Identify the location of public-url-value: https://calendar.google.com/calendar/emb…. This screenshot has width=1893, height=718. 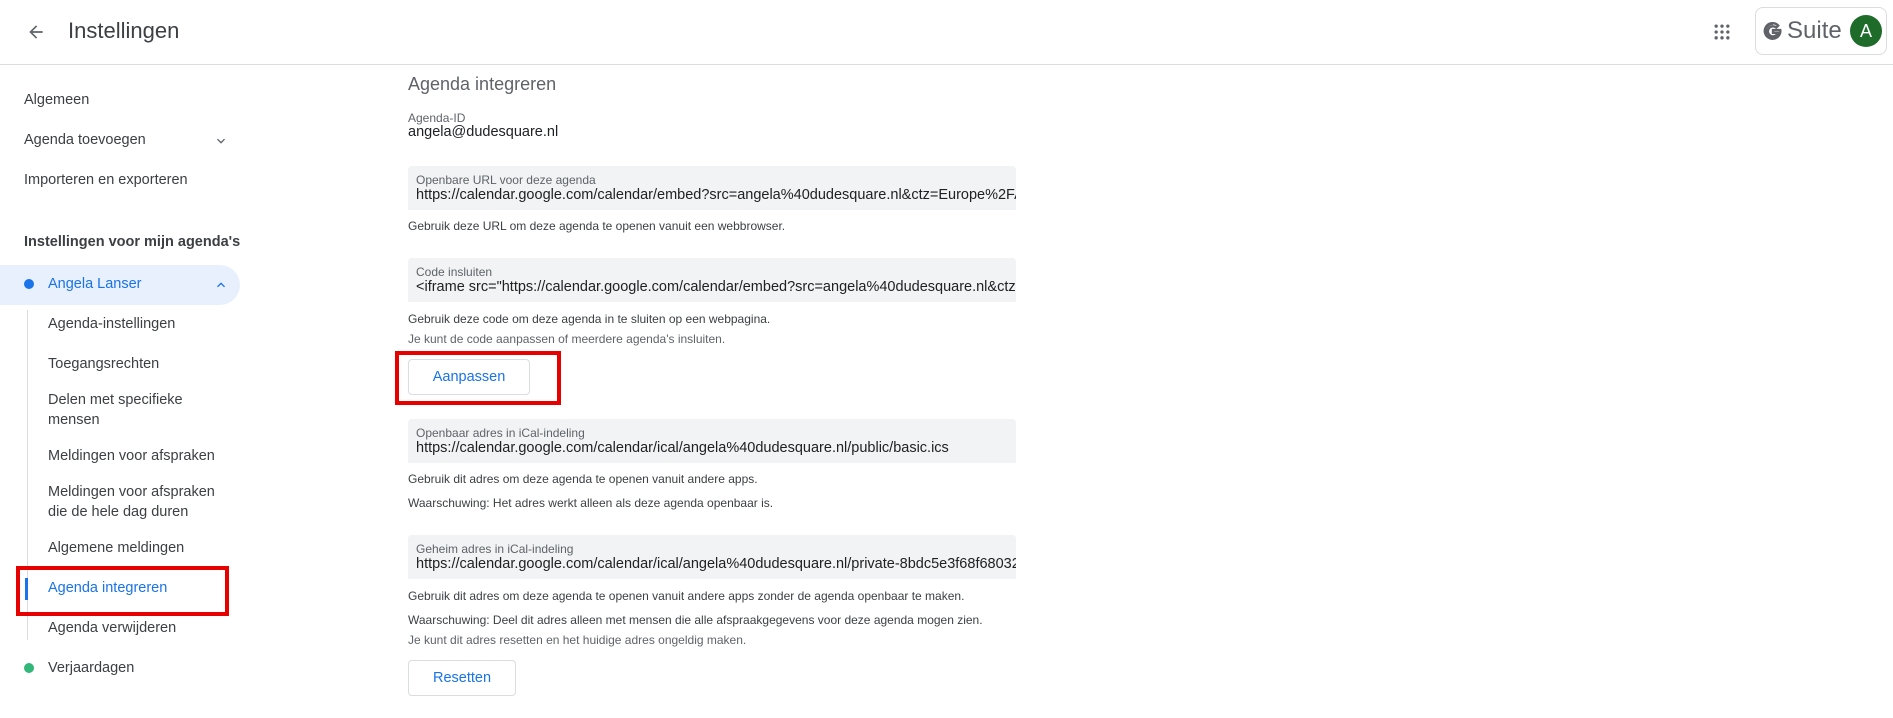
(716, 195).